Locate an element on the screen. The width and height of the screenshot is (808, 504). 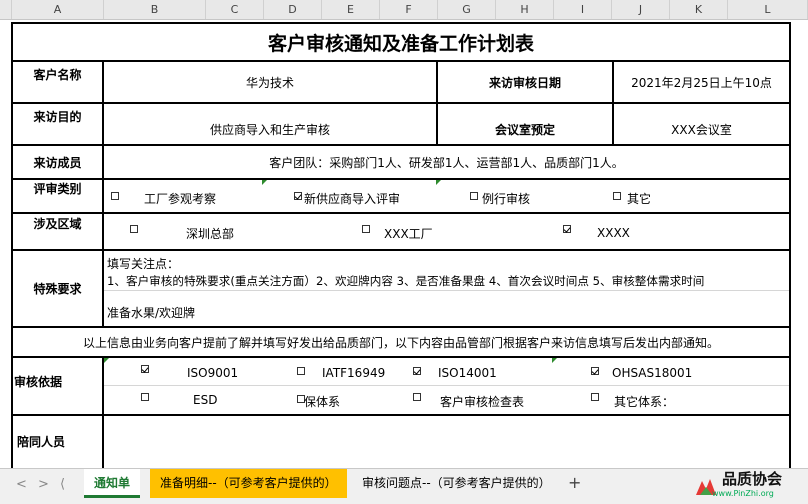
border-row6 is located at coordinates (401, 250).